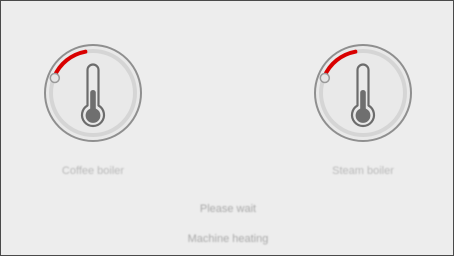 This screenshot has height=256, width=454. I want to click on coffee-boiler-dial, so click(93, 93).